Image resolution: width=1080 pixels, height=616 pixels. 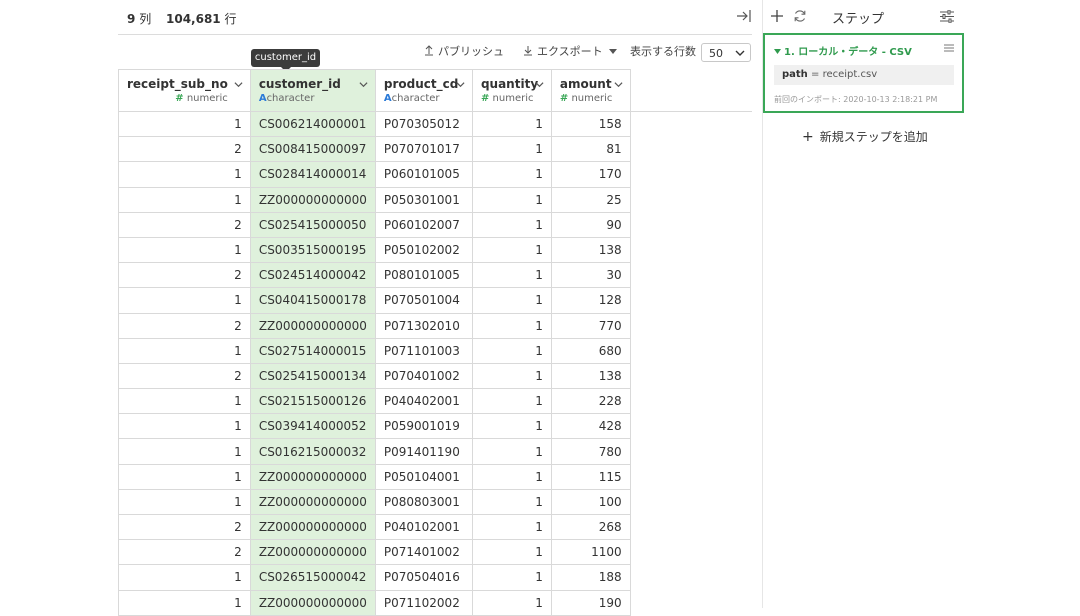 What do you see at coordinates (511, 90) in the screenshot?
I see `column-header-quantity: quantity # numeric` at bounding box center [511, 90].